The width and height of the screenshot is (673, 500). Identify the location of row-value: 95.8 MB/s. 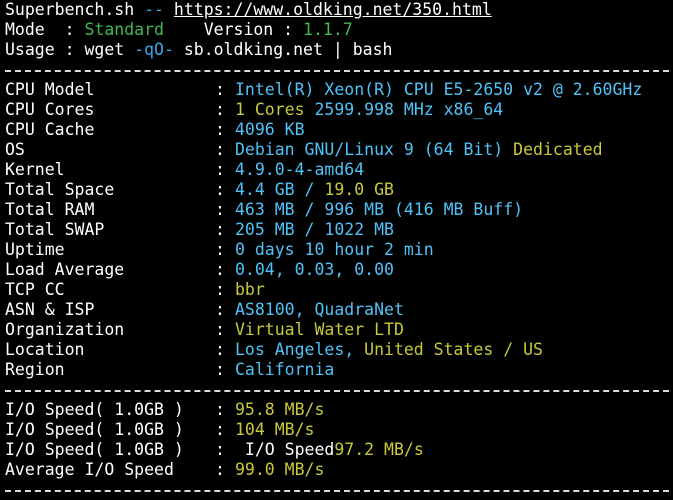
(280, 409).